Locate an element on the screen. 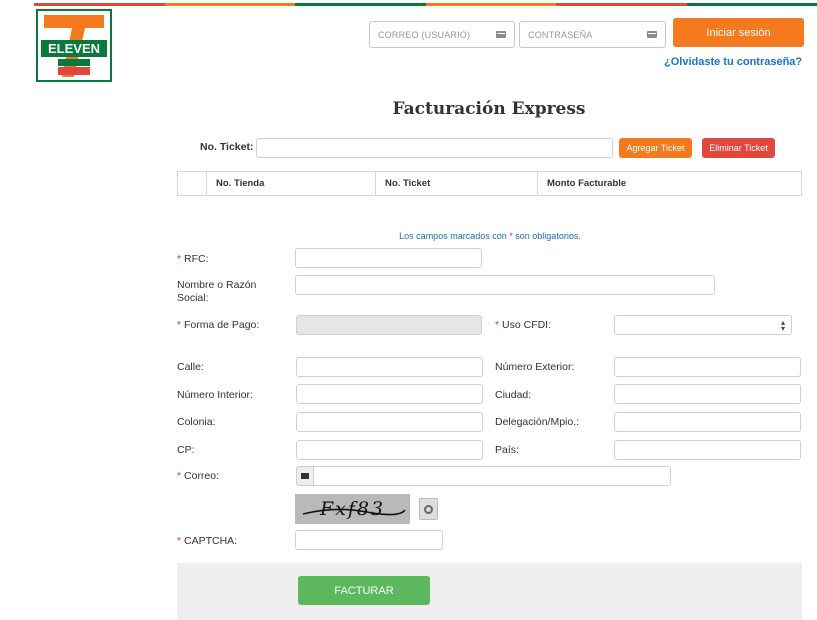 The image size is (817, 620). email-field is located at coordinates (492, 476).